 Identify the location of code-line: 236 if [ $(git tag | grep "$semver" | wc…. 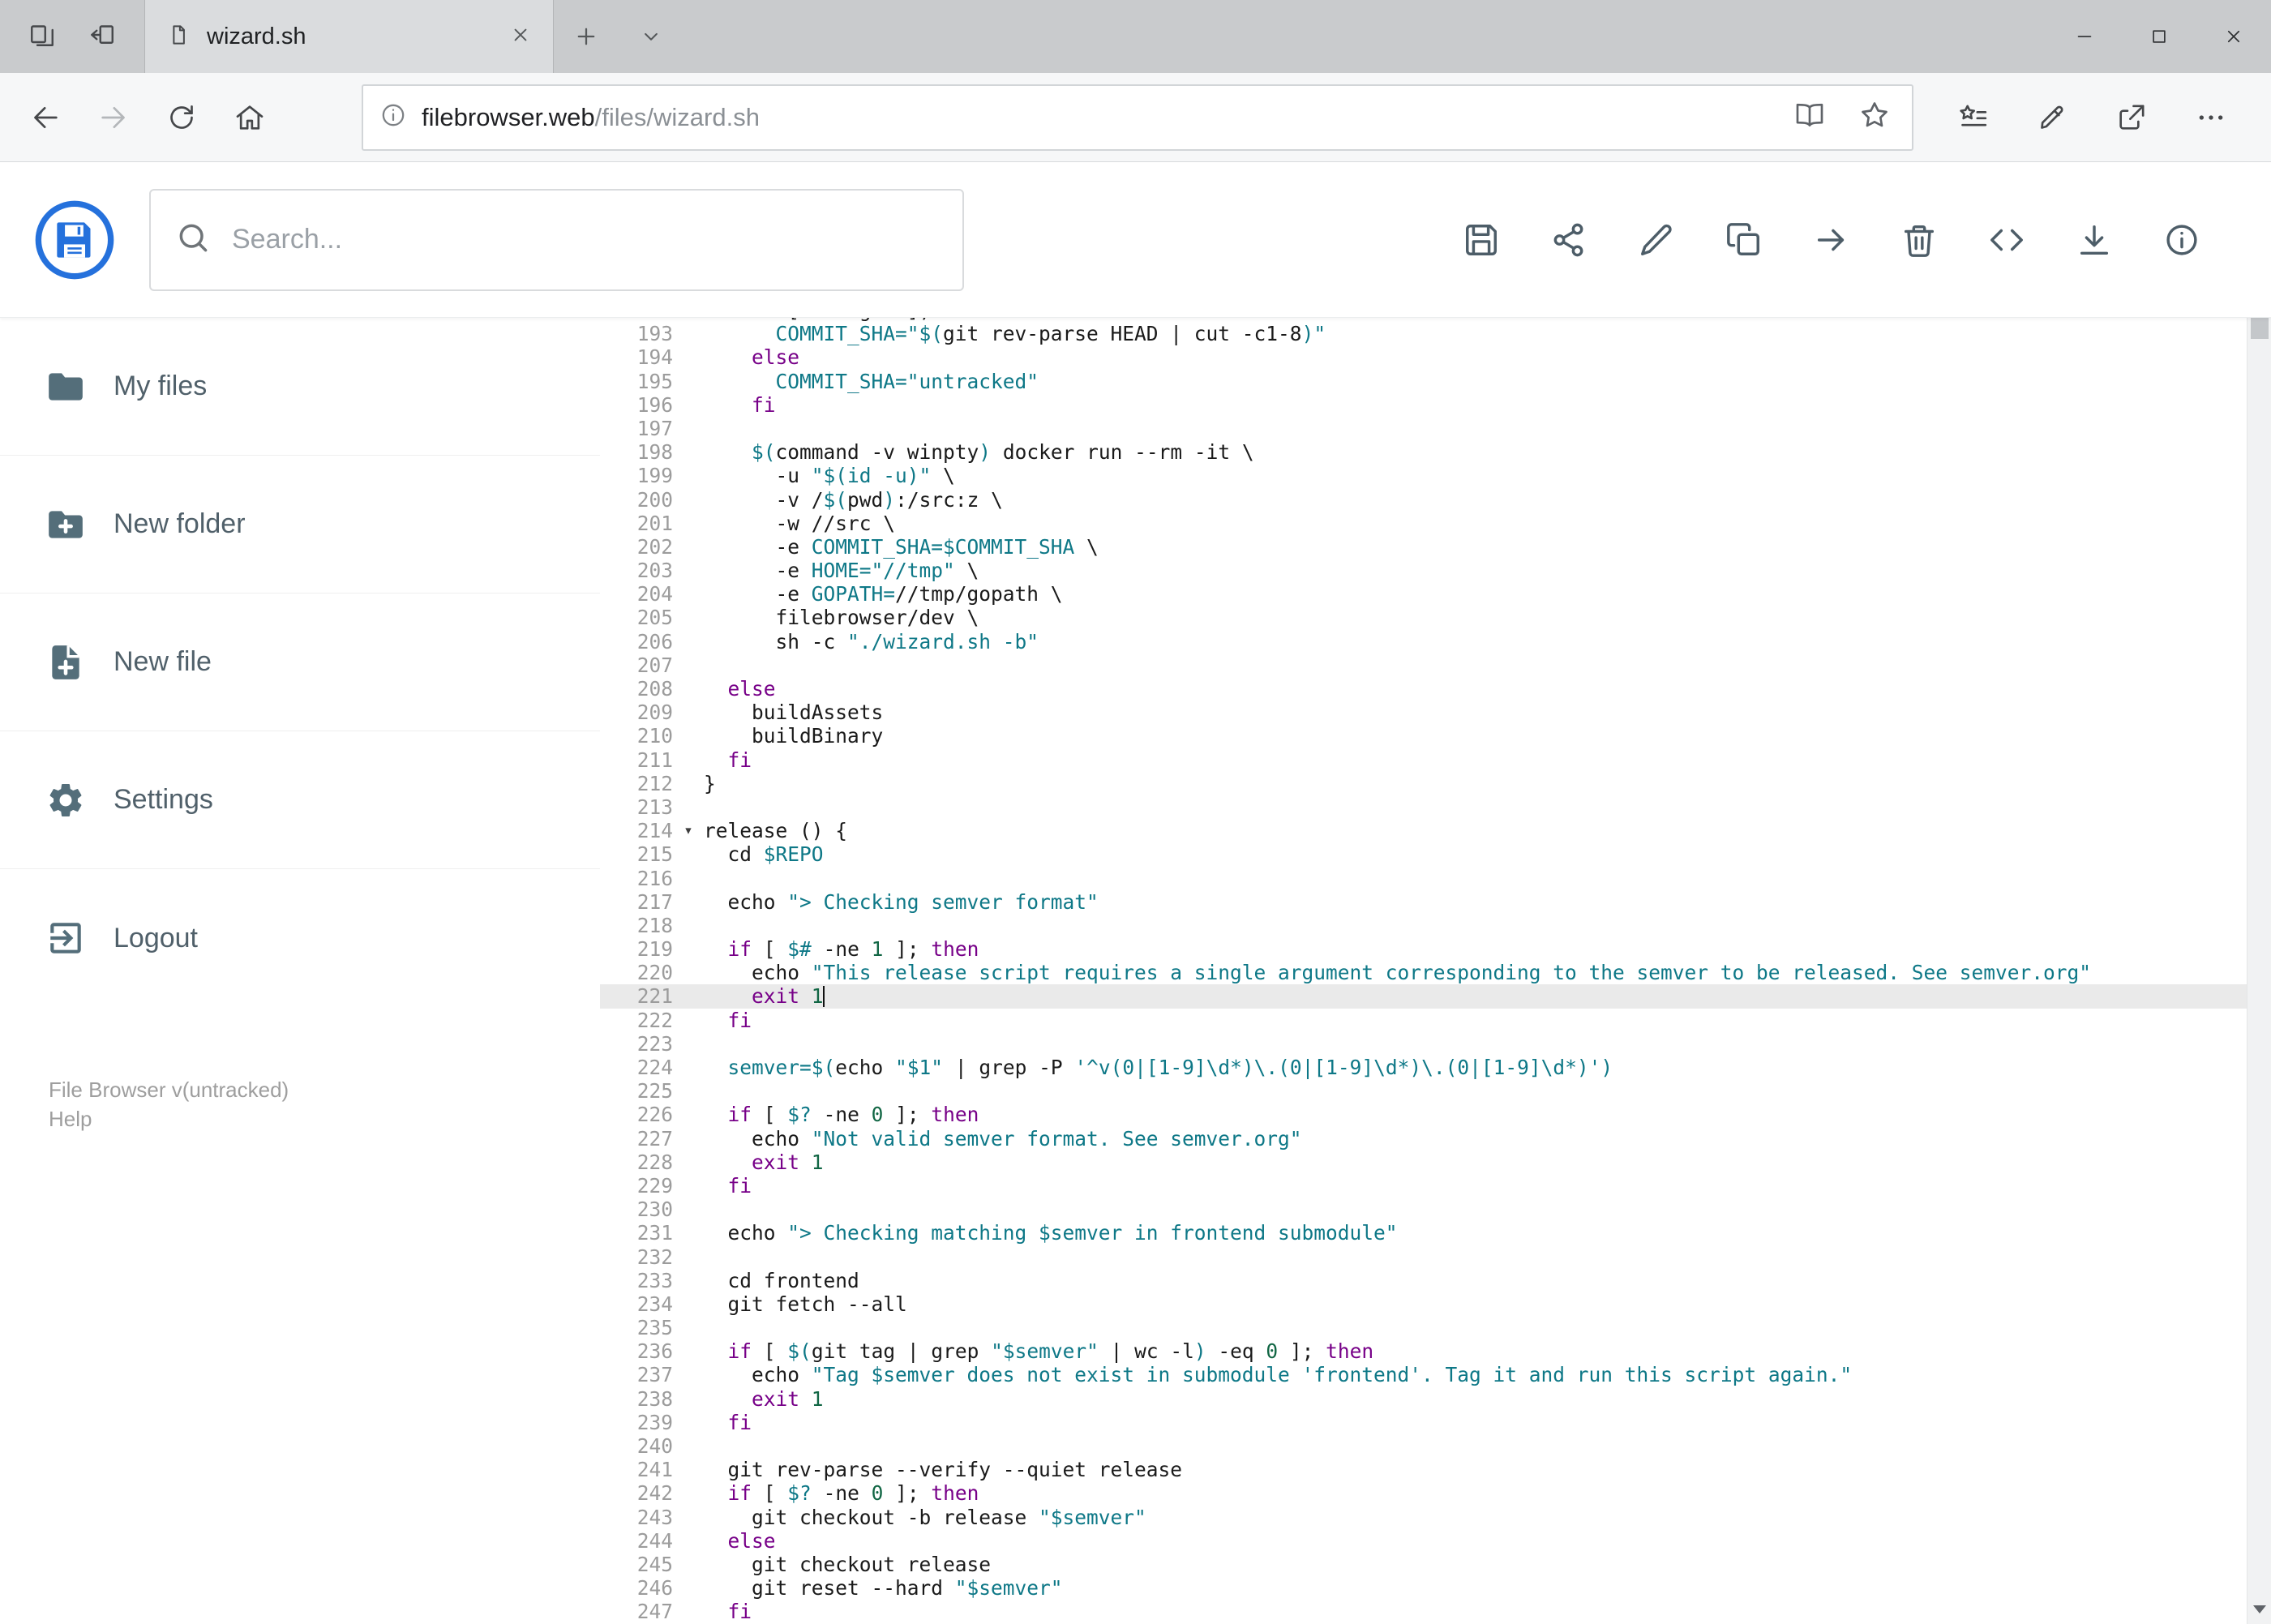
(1423, 1351).